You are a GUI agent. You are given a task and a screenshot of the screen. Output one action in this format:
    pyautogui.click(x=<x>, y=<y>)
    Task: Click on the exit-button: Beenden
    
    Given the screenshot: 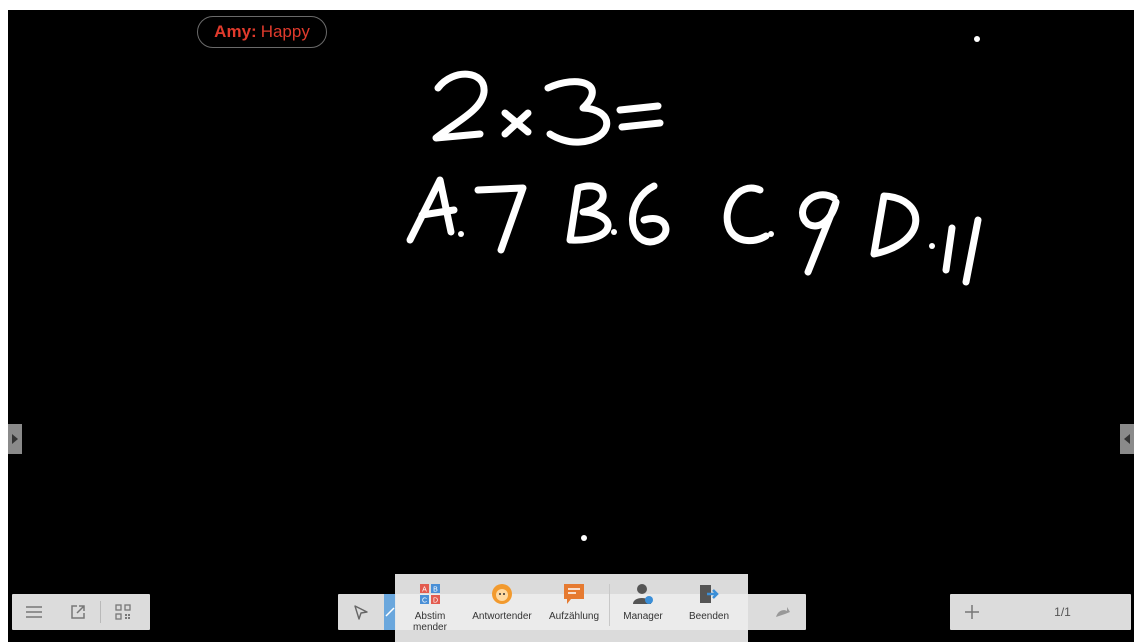 What is the action you would take?
    pyautogui.click(x=709, y=608)
    